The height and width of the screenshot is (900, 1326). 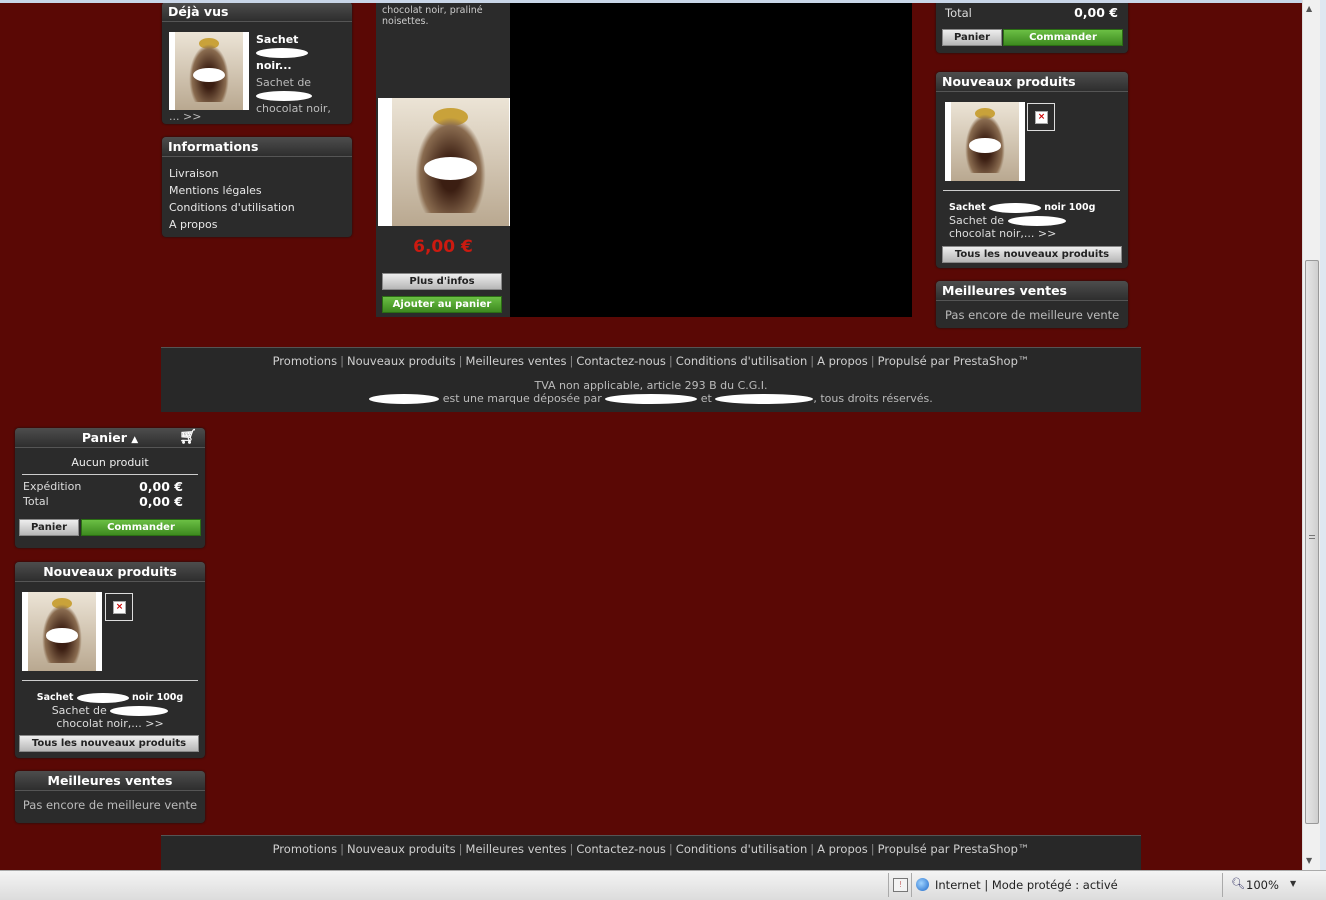 What do you see at coordinates (922, 884) in the screenshot?
I see `internet-globe-icon` at bounding box center [922, 884].